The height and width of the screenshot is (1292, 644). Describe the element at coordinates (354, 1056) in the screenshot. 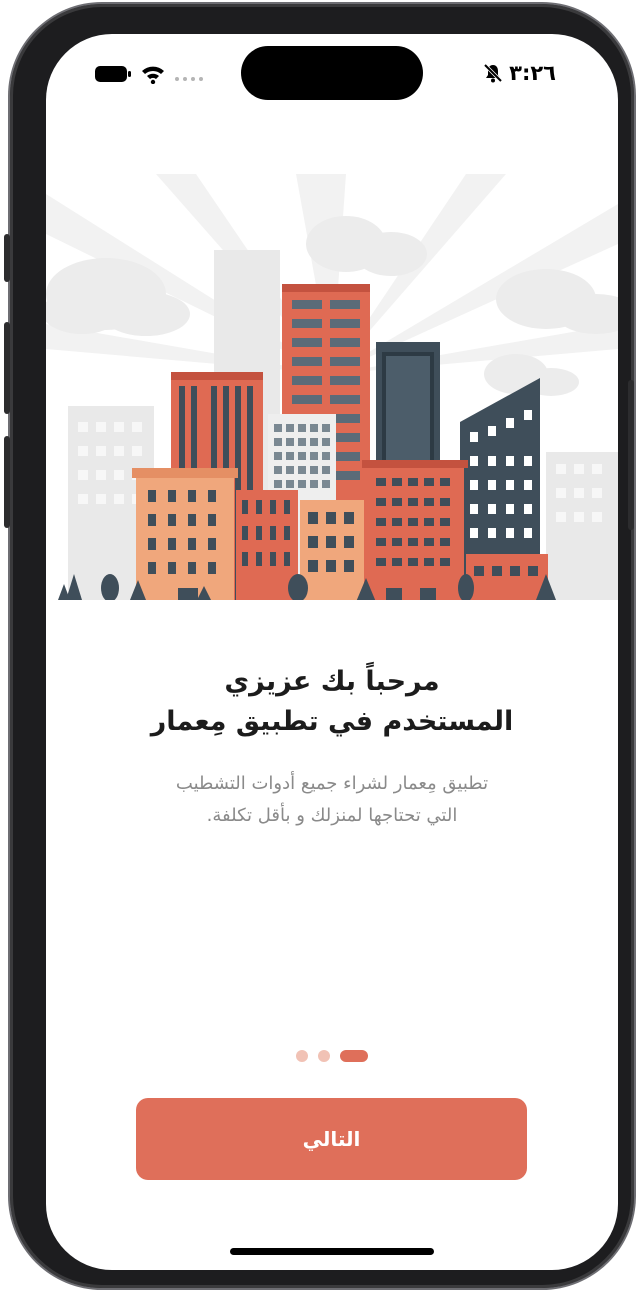

I see `page-dot-3-active` at that location.